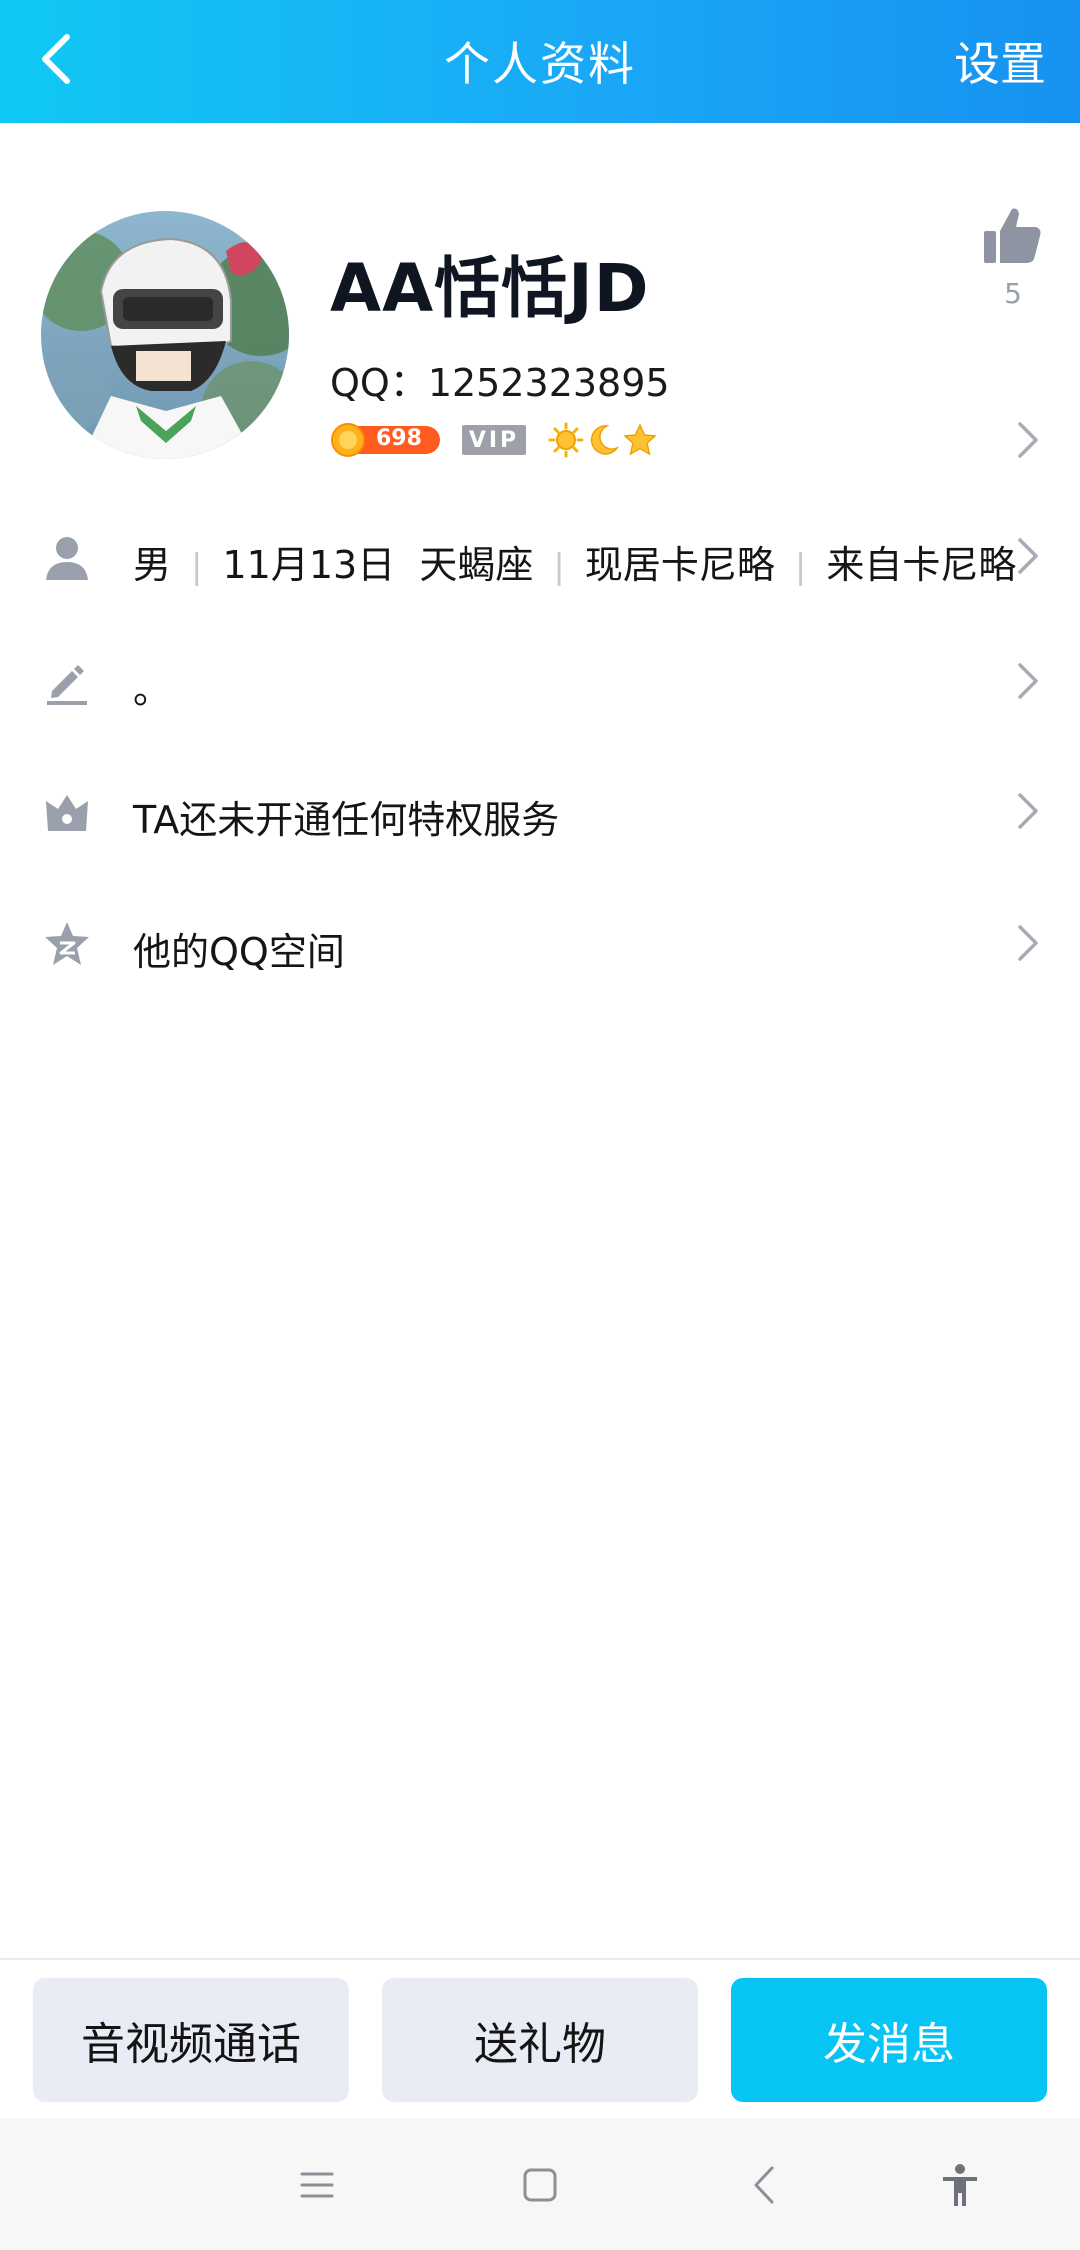  I want to click on coin-badge-value: 698, so click(399, 438).